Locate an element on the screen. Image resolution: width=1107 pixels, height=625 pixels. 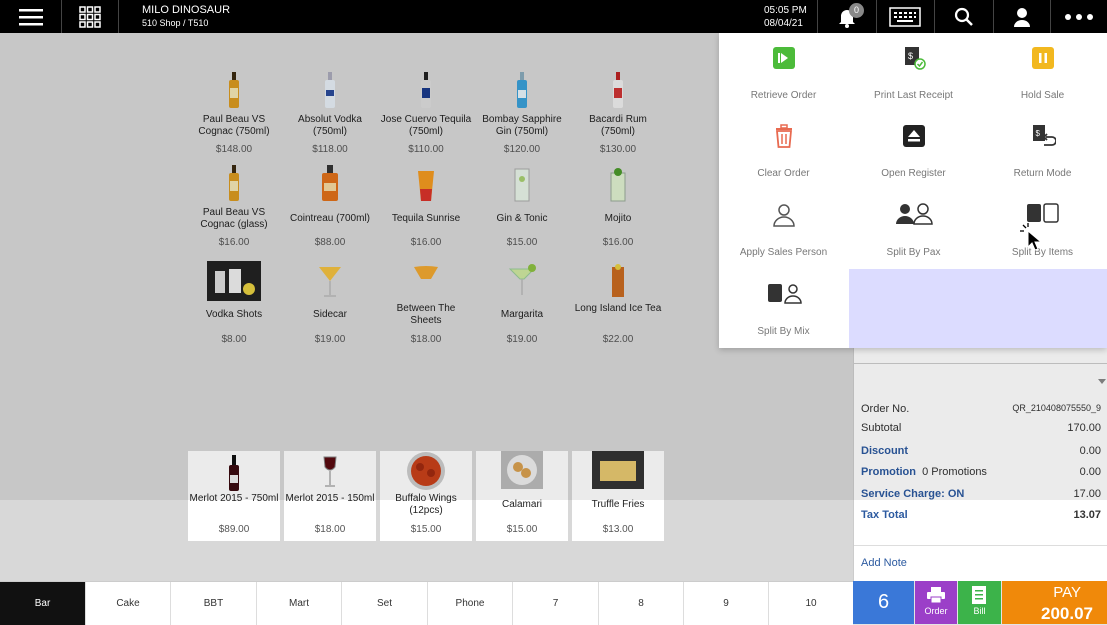
product-price: $19.00 is located at coordinates (330, 339).